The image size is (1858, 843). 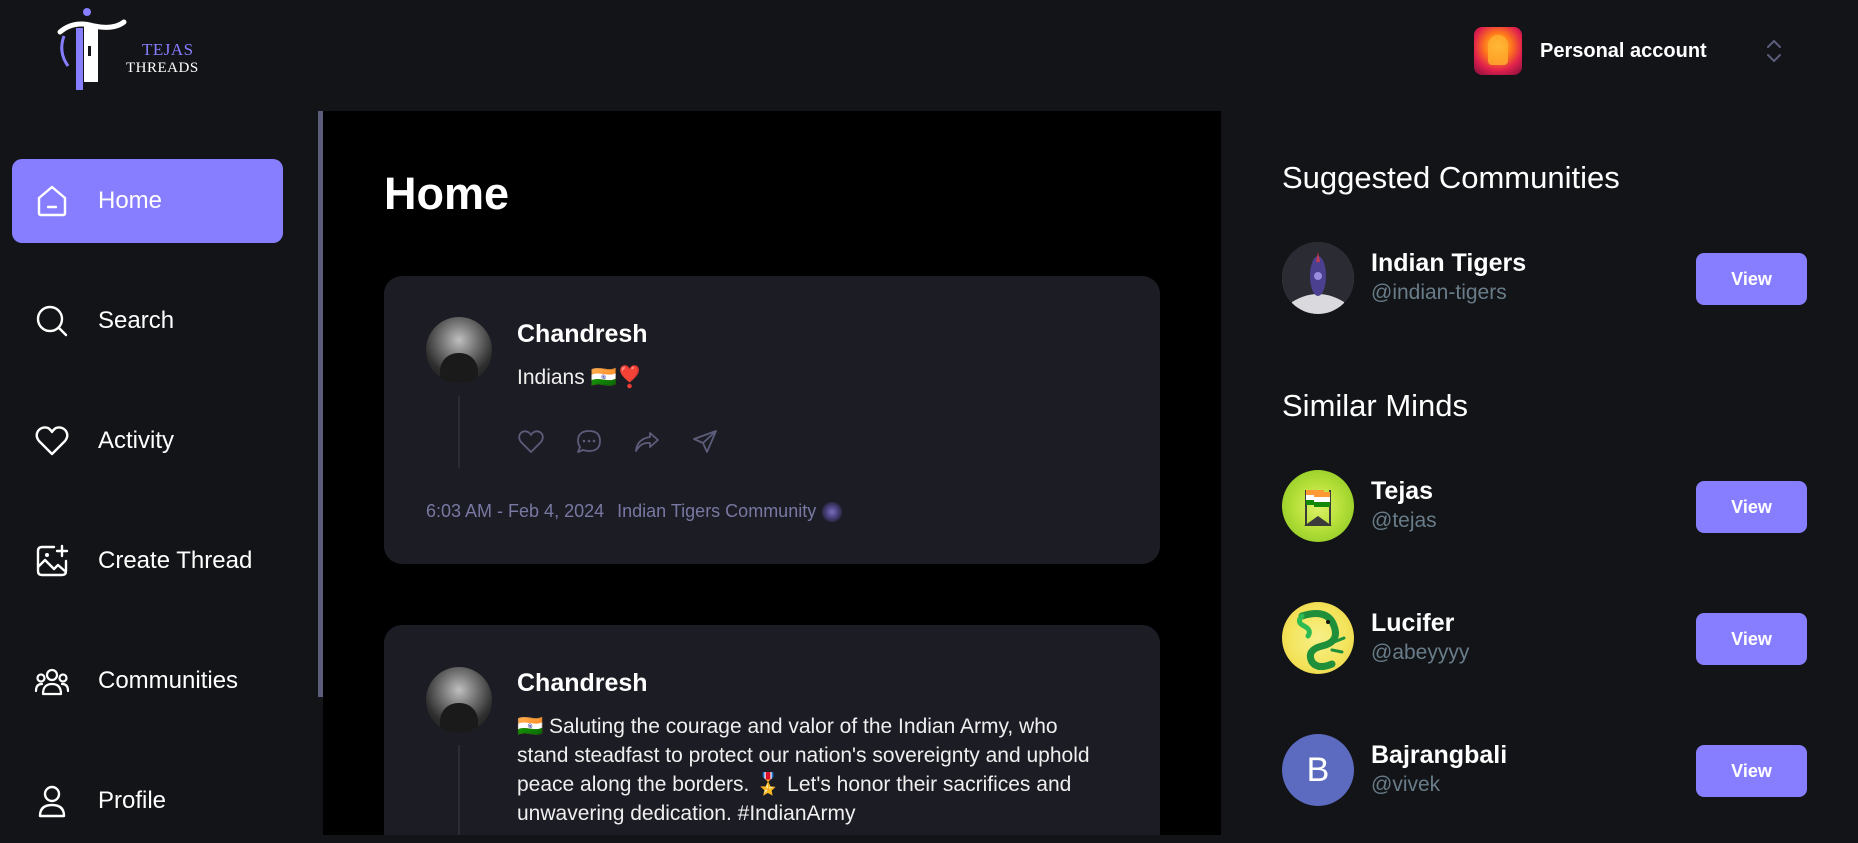 What do you see at coordinates (52, 681) in the screenshot?
I see `users-icon` at bounding box center [52, 681].